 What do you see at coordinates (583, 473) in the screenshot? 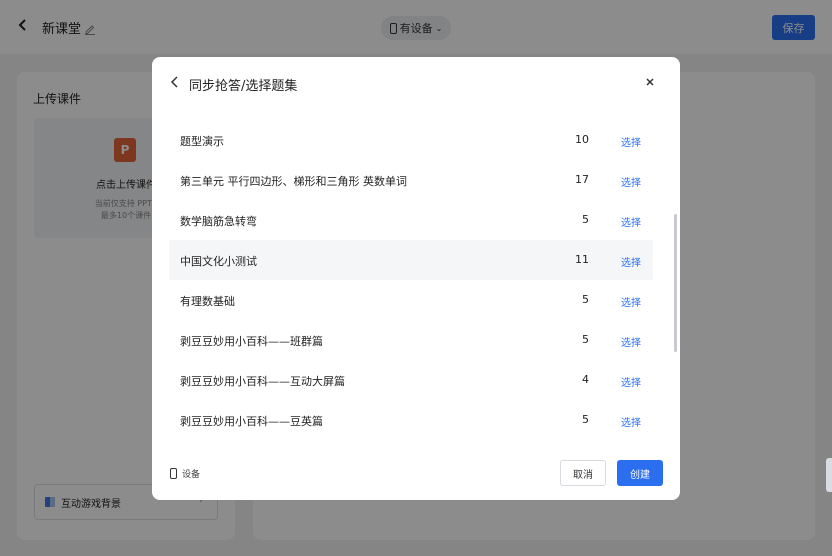
I see `cancel-button: 取消` at bounding box center [583, 473].